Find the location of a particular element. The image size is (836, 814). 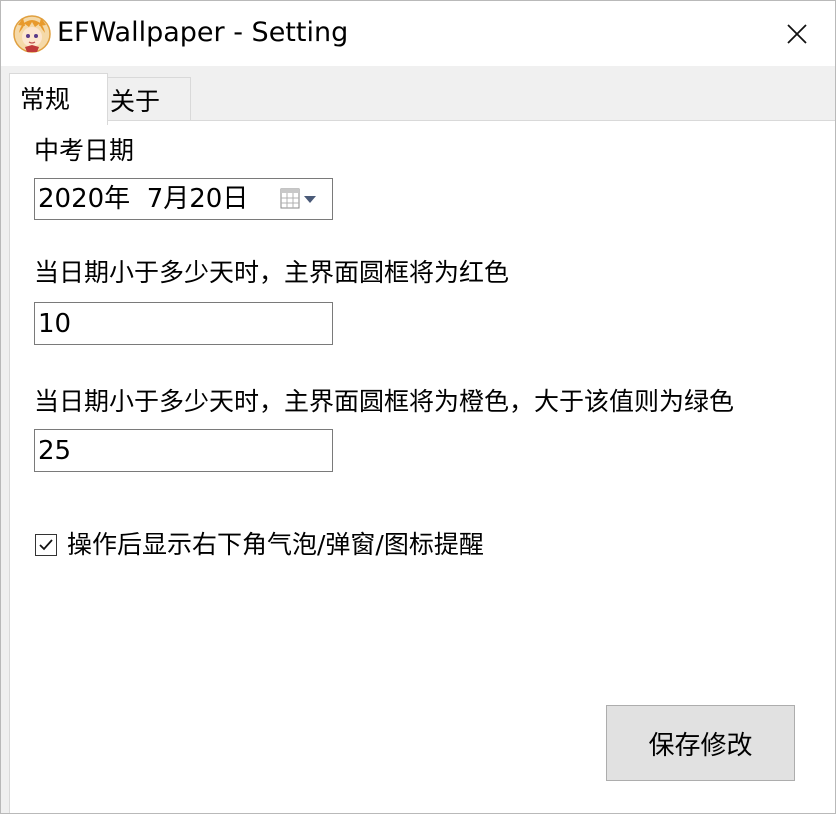

tab-general-label: 常规 is located at coordinates (45, 99).